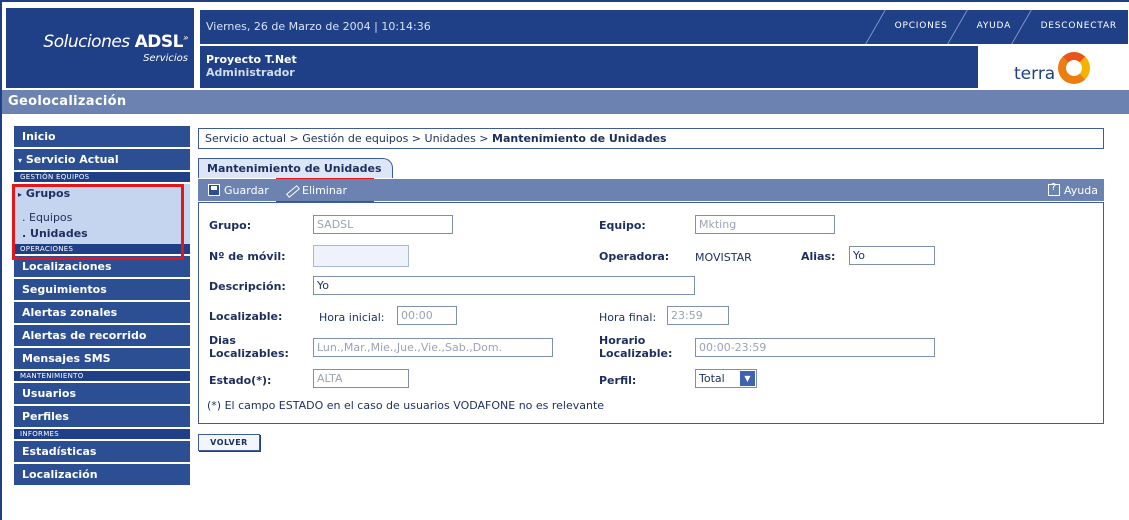 This screenshot has height=520, width=1129. Describe the element at coordinates (250, 72) in the screenshot. I see `user-role: Administrador` at that location.